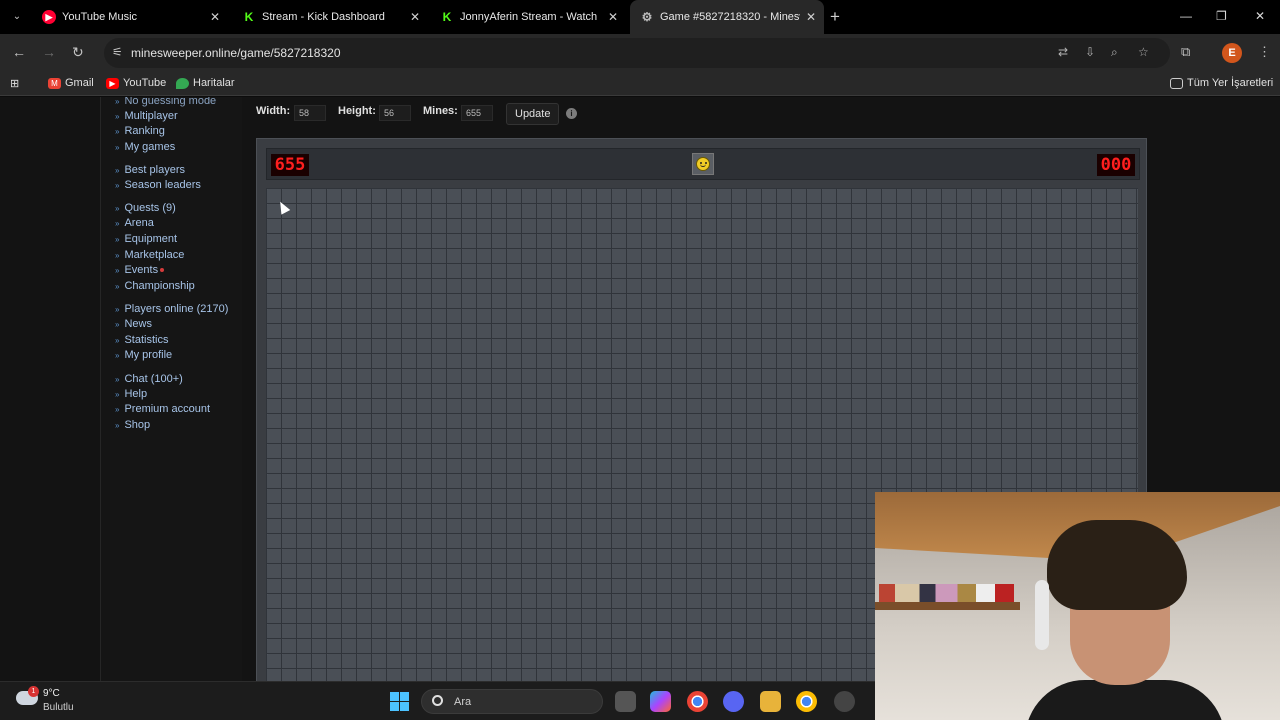  I want to click on menu-kebab-icon: ⋮, so click(1264, 52).